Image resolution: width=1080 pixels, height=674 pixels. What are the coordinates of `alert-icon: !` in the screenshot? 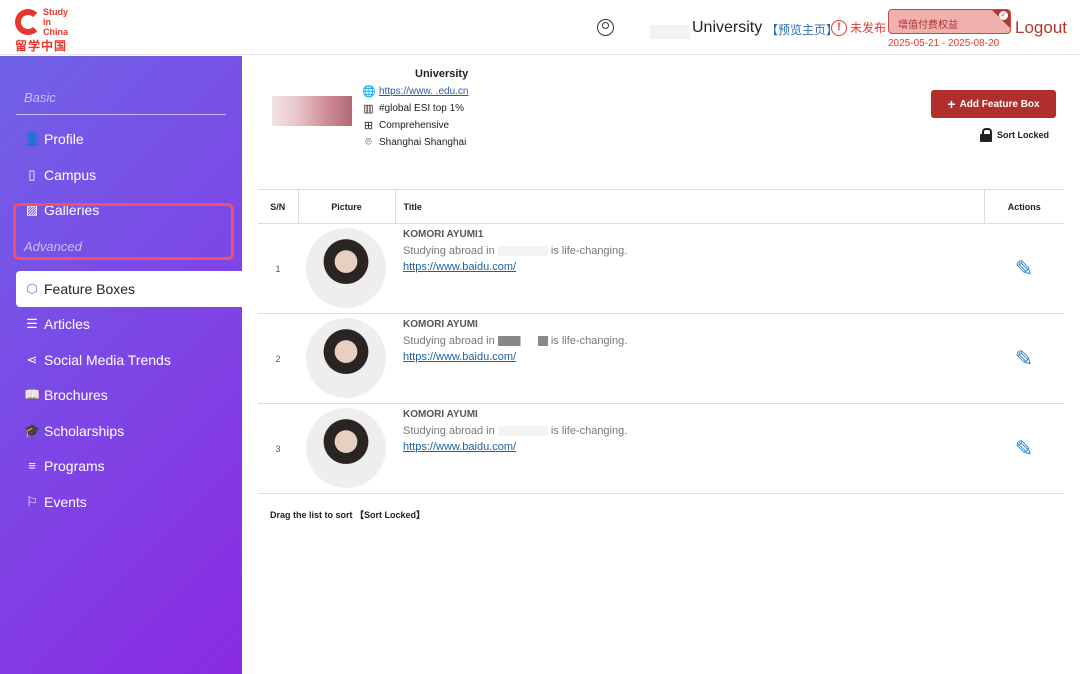 It's located at (839, 27).